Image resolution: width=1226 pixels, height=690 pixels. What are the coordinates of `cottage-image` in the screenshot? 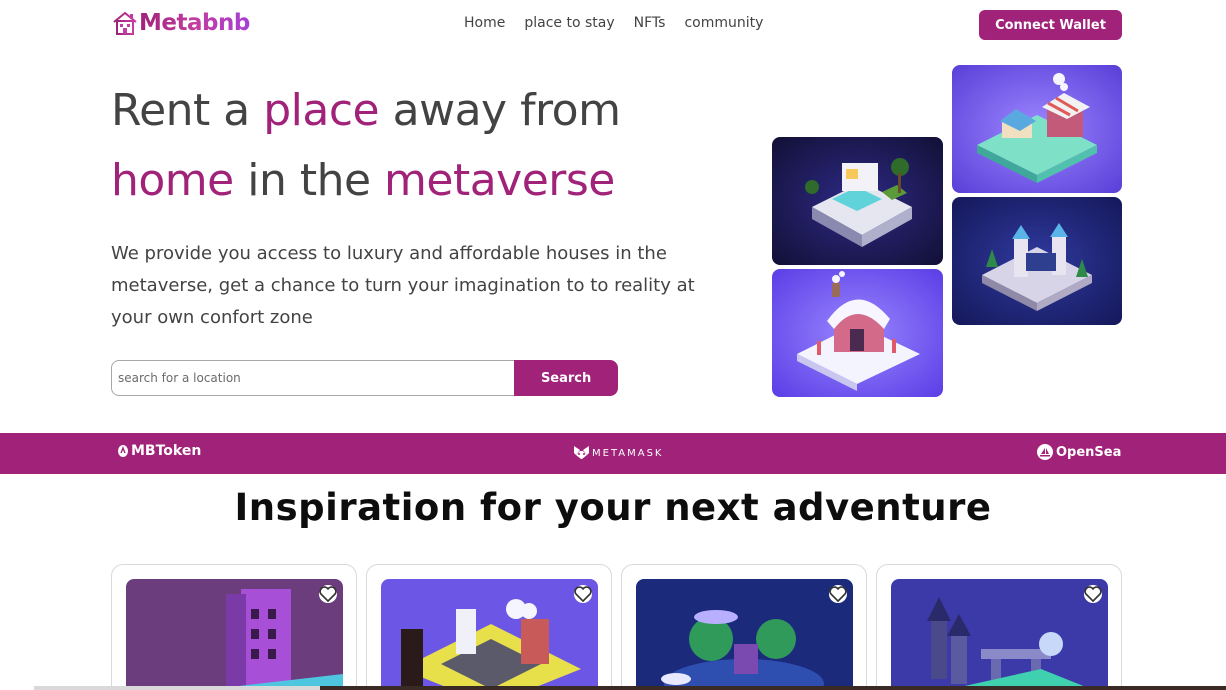 It's located at (857, 333).